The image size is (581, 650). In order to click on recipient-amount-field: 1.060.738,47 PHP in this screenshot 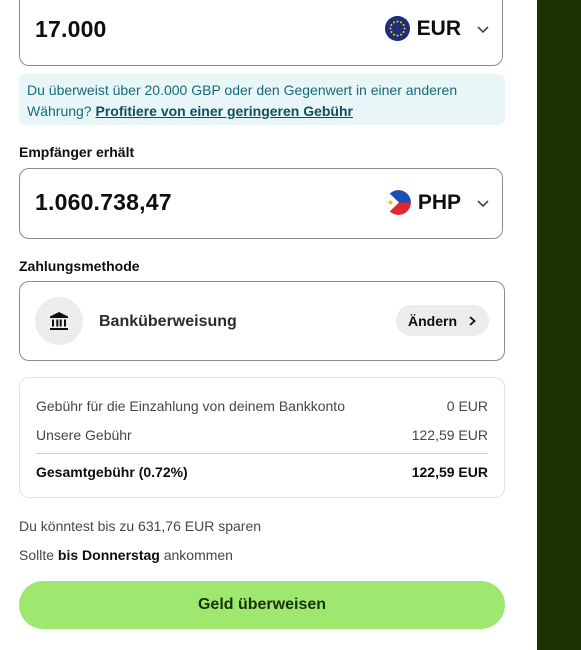, I will do `click(261, 203)`.